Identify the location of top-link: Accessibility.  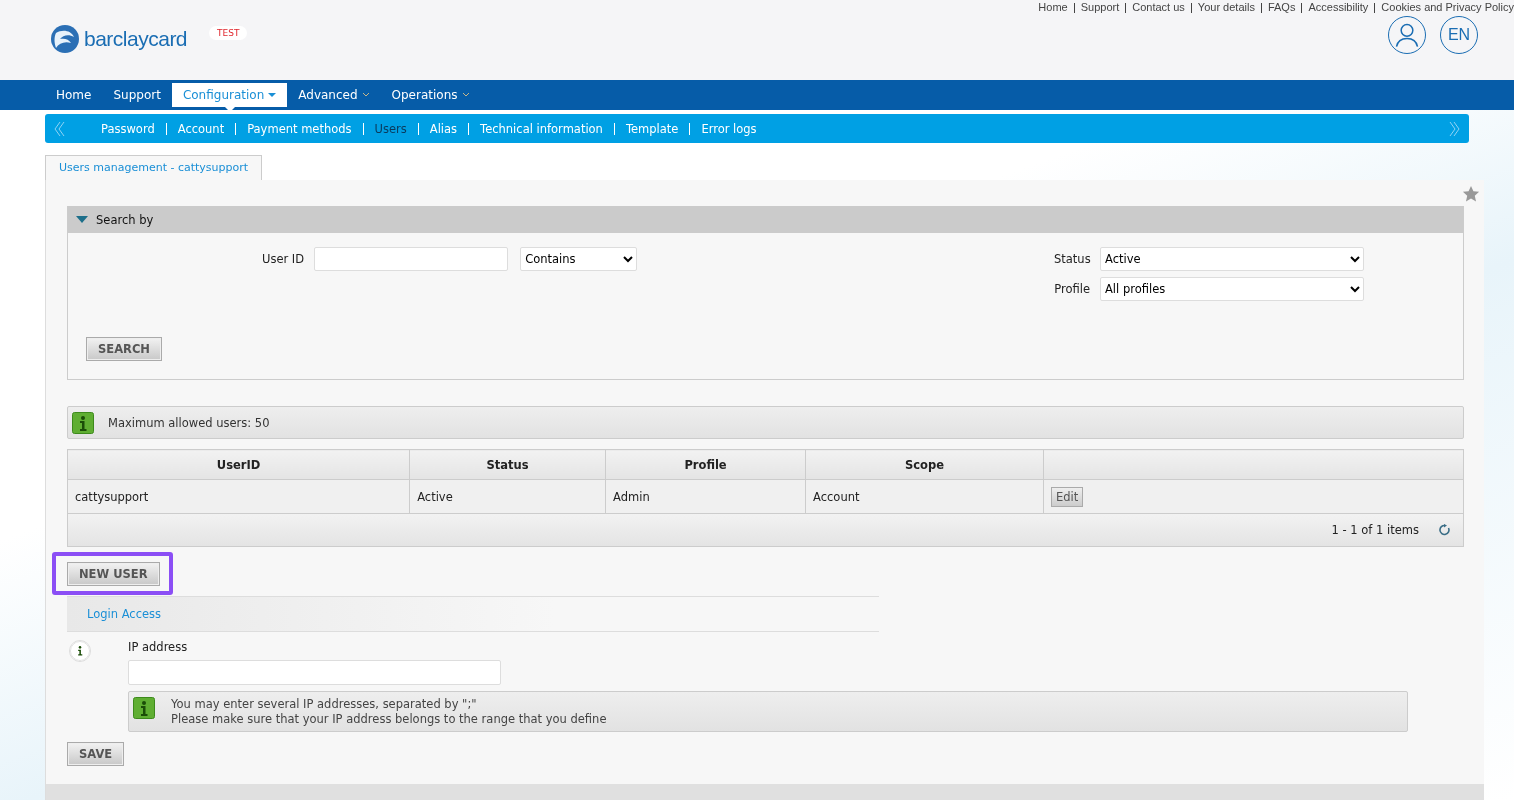
(1338, 7).